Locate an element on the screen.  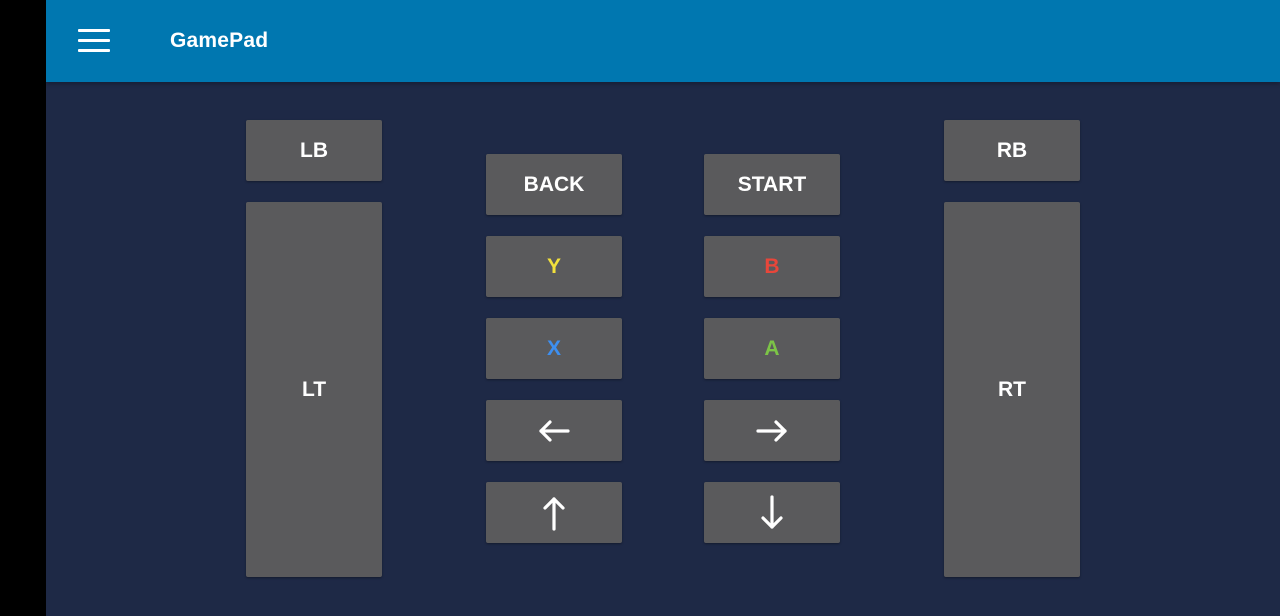
x-button: X is located at coordinates (554, 348).